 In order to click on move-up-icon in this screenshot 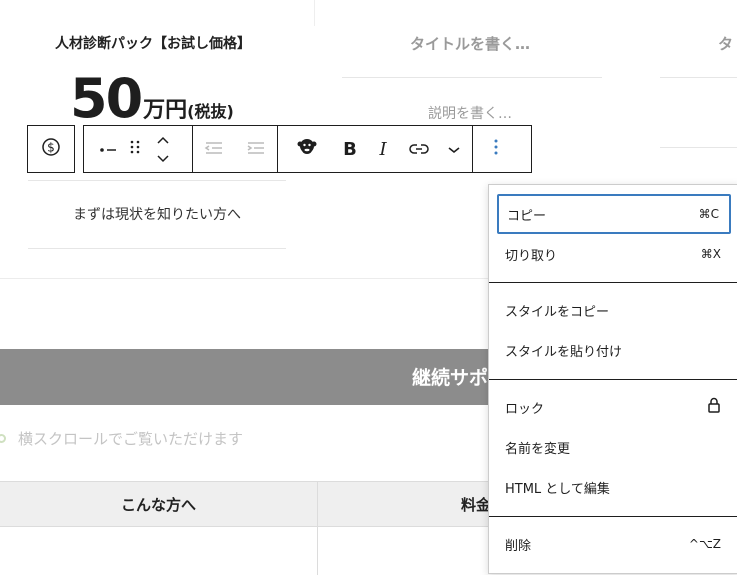, I will do `click(163, 139)`.